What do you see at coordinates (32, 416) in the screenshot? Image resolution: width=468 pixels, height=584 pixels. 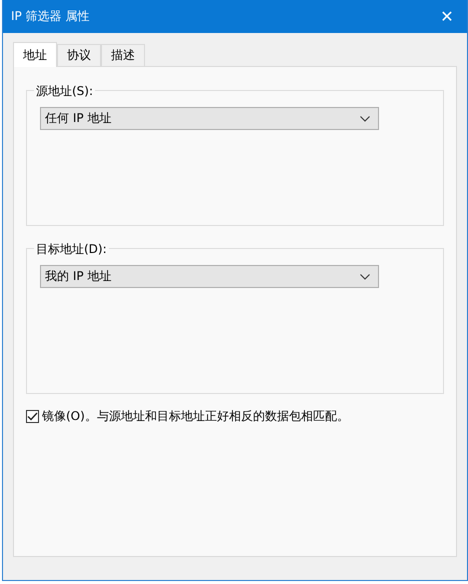 I see `checkbox` at bounding box center [32, 416].